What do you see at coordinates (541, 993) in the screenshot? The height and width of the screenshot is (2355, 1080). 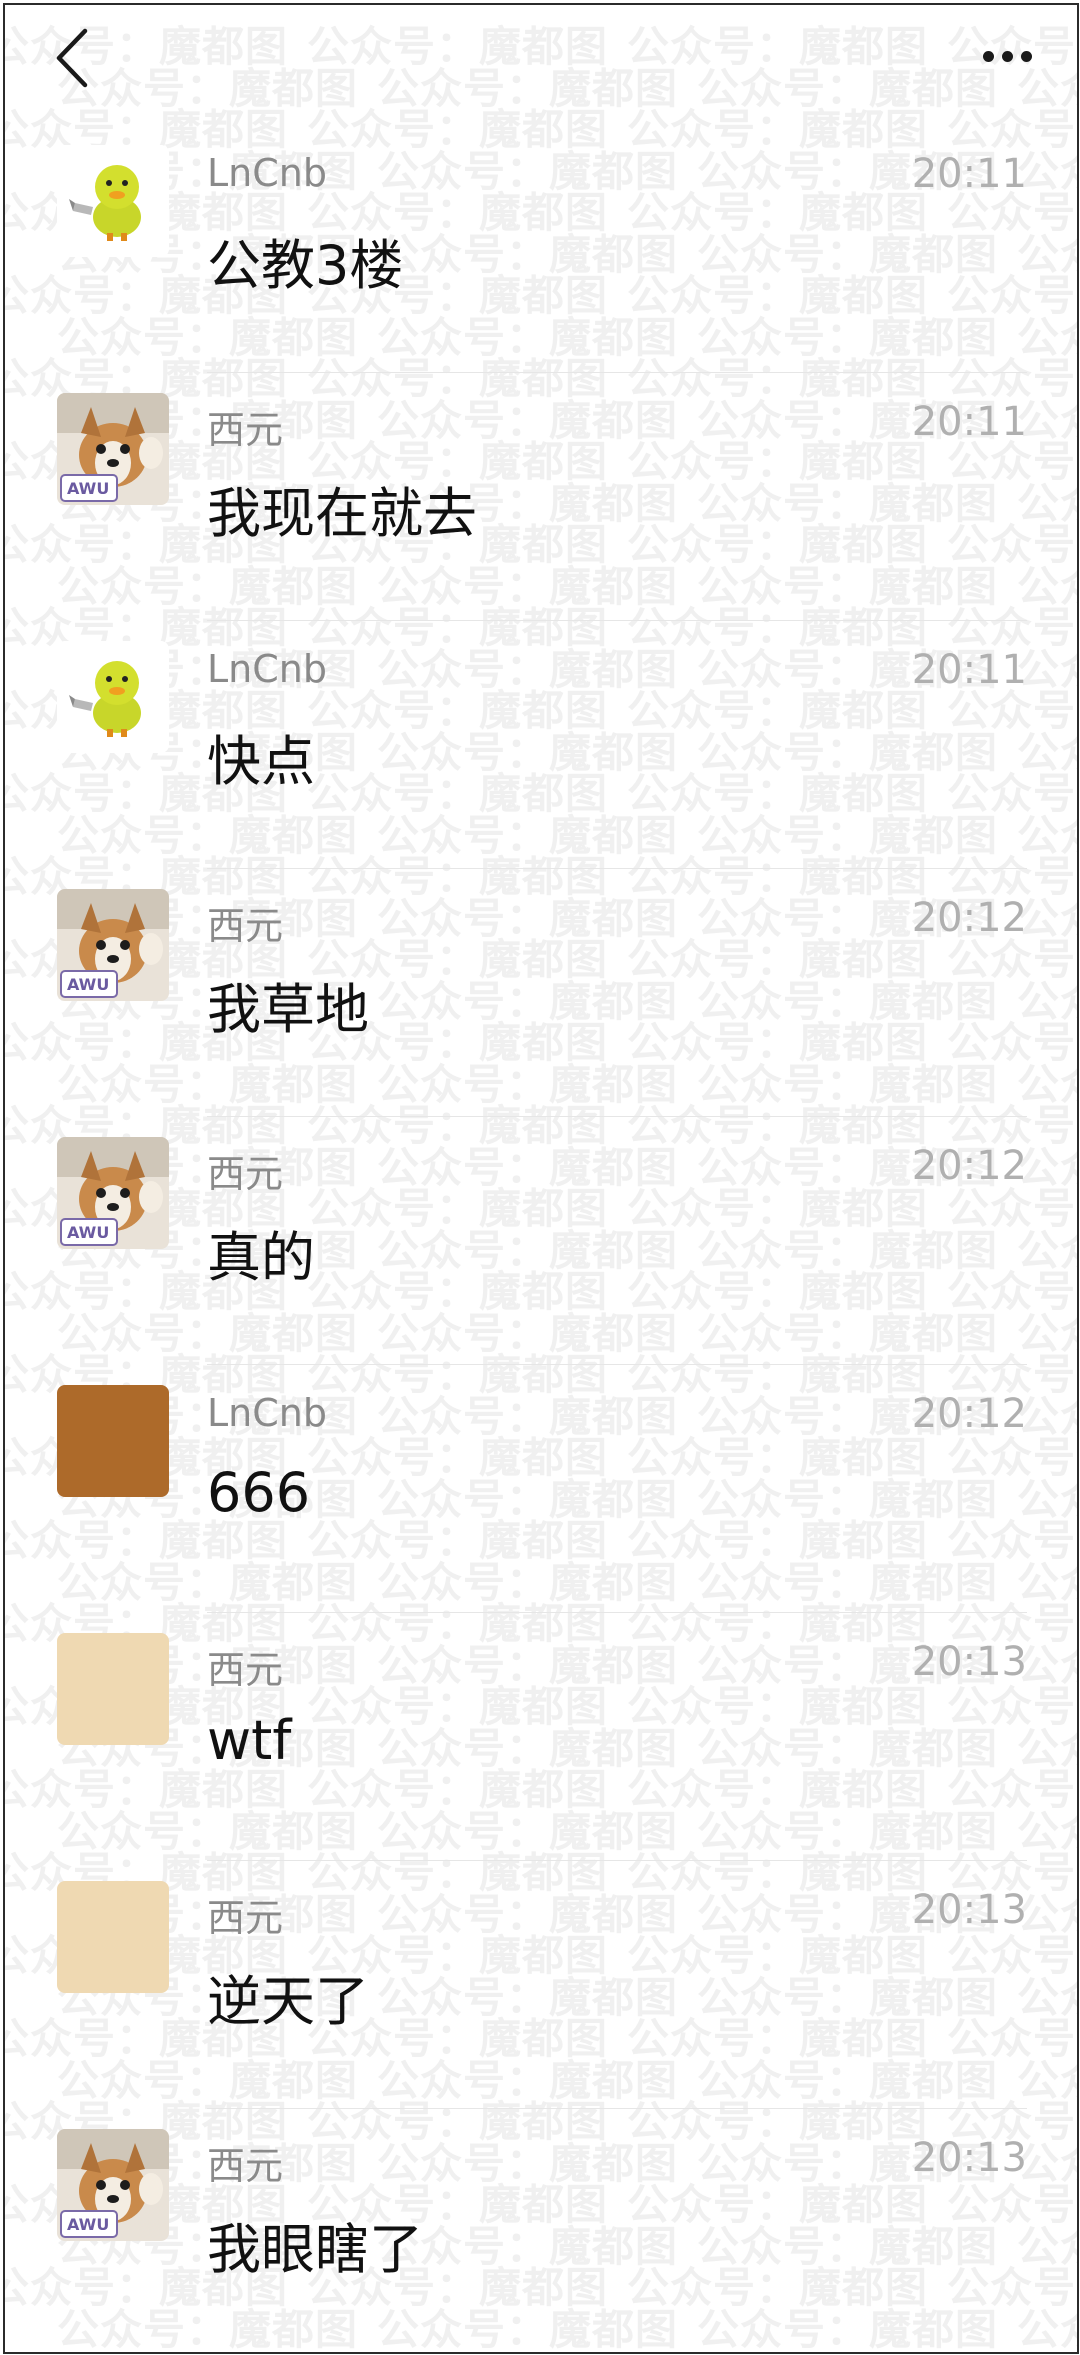 I see `message-item: AWU 西元 20:12 我草地` at bounding box center [541, 993].